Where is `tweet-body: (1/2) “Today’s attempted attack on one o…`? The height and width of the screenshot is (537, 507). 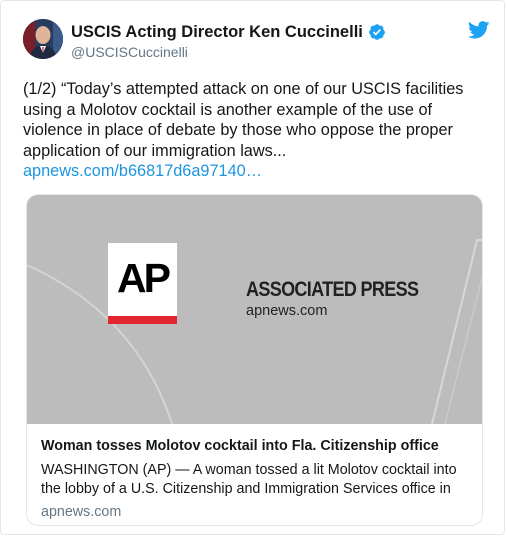 tweet-body: (1/2) “Today’s attempted attack on one o… is located at coordinates (243, 120).